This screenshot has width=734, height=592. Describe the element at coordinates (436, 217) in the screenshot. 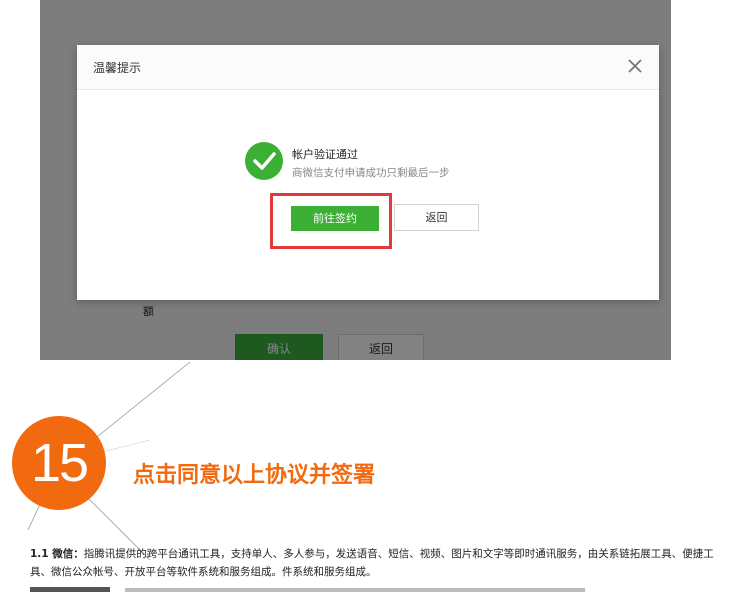

I see `back-button: 返回` at that location.